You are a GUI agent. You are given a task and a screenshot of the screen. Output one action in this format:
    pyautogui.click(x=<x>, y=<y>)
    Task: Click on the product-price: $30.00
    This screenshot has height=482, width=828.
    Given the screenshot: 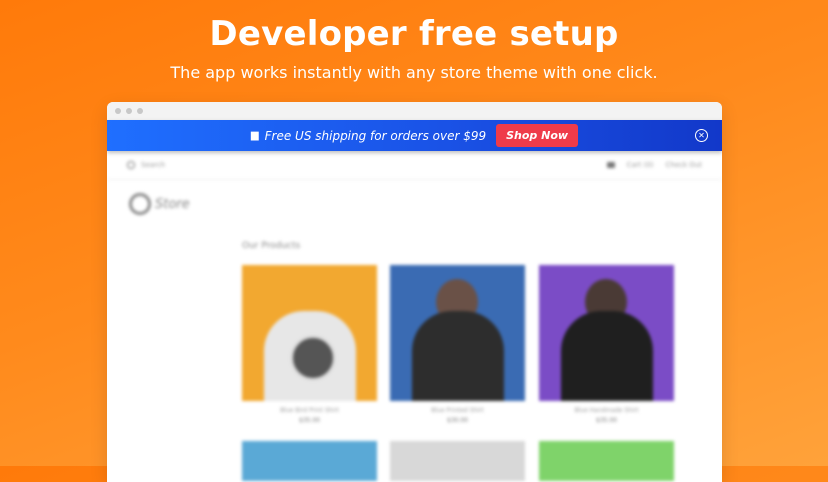 What is the action you would take?
    pyautogui.click(x=457, y=420)
    